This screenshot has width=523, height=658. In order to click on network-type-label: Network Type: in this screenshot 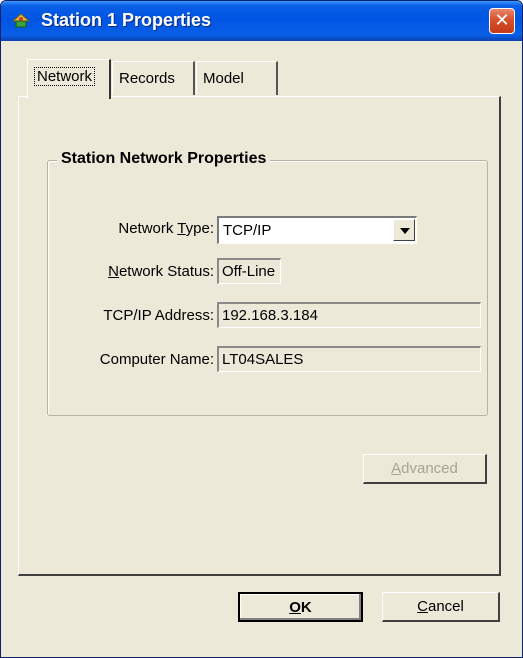, I will do `click(114, 228)`.